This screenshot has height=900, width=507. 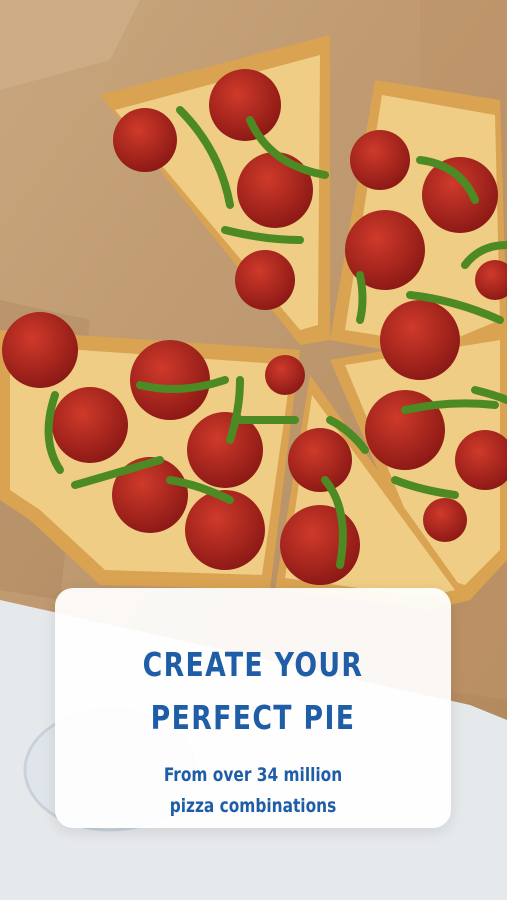 What do you see at coordinates (253, 791) in the screenshot?
I see `promo-subtext: From over 34 million pizza combinations` at bounding box center [253, 791].